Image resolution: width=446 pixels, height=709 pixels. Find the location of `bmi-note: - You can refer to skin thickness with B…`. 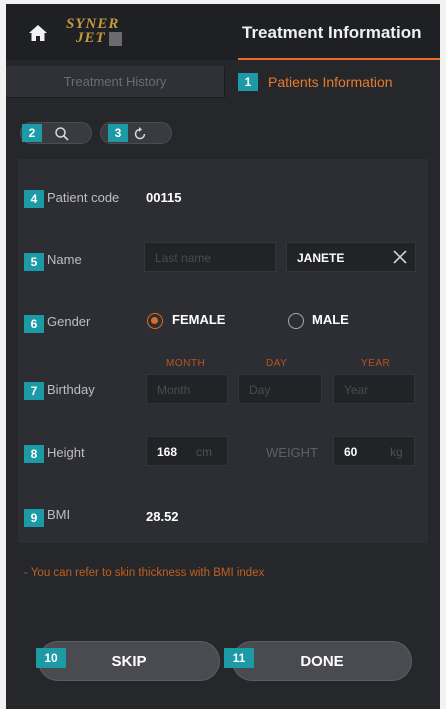

bmi-note: - You can refer to skin thickness with B… is located at coordinates (144, 573).